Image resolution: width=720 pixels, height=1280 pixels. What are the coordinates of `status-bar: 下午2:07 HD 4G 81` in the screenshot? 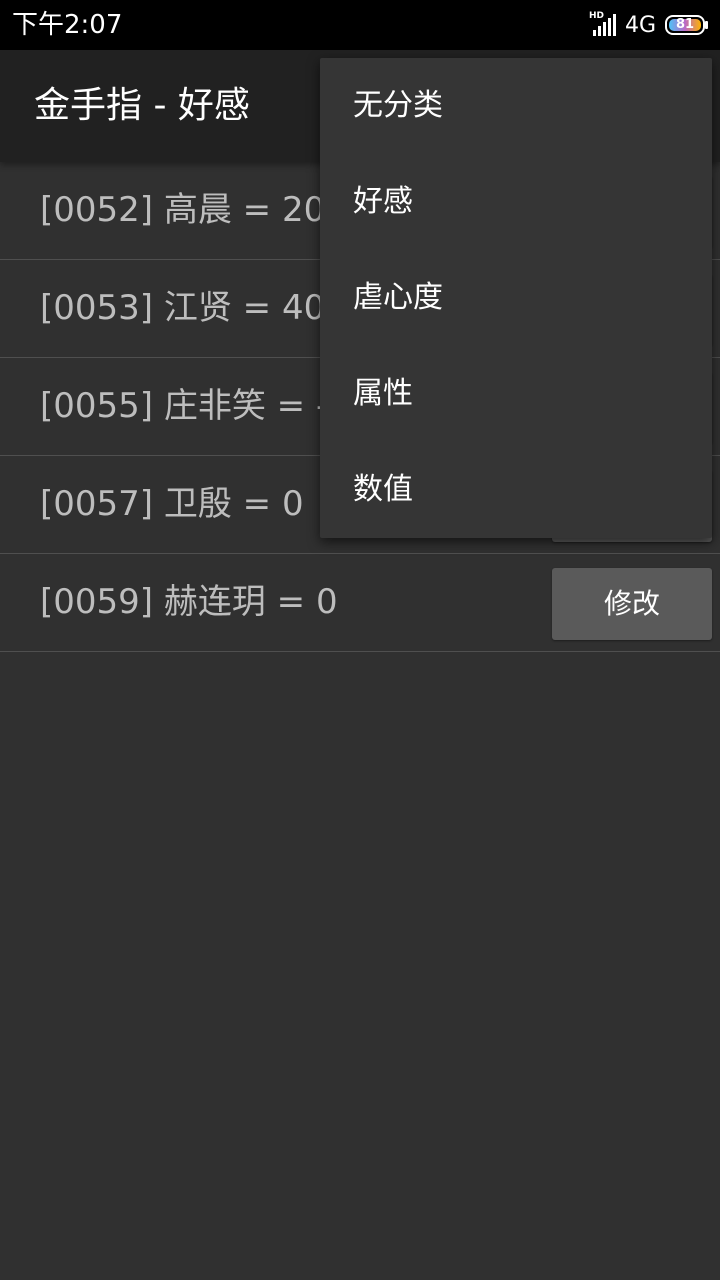 It's located at (360, 25).